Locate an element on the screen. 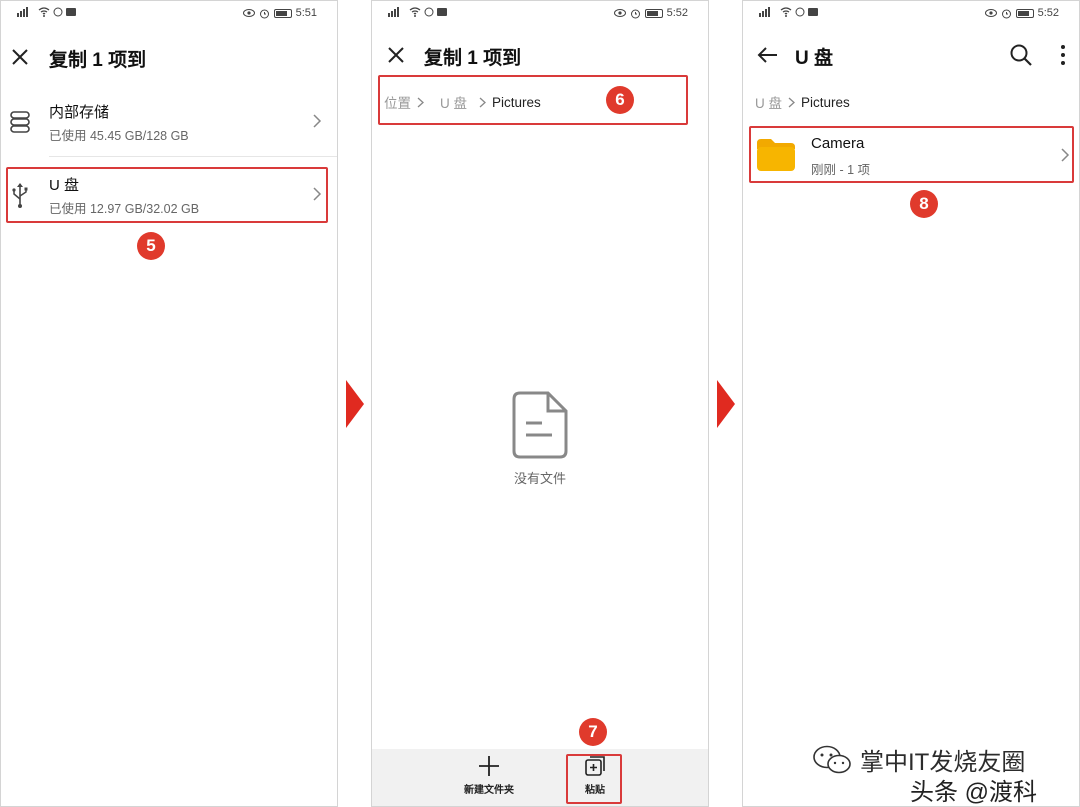 Image resolution: width=1080 pixels, height=807 pixels. empty-label: 没有文件 is located at coordinates (539, 478).